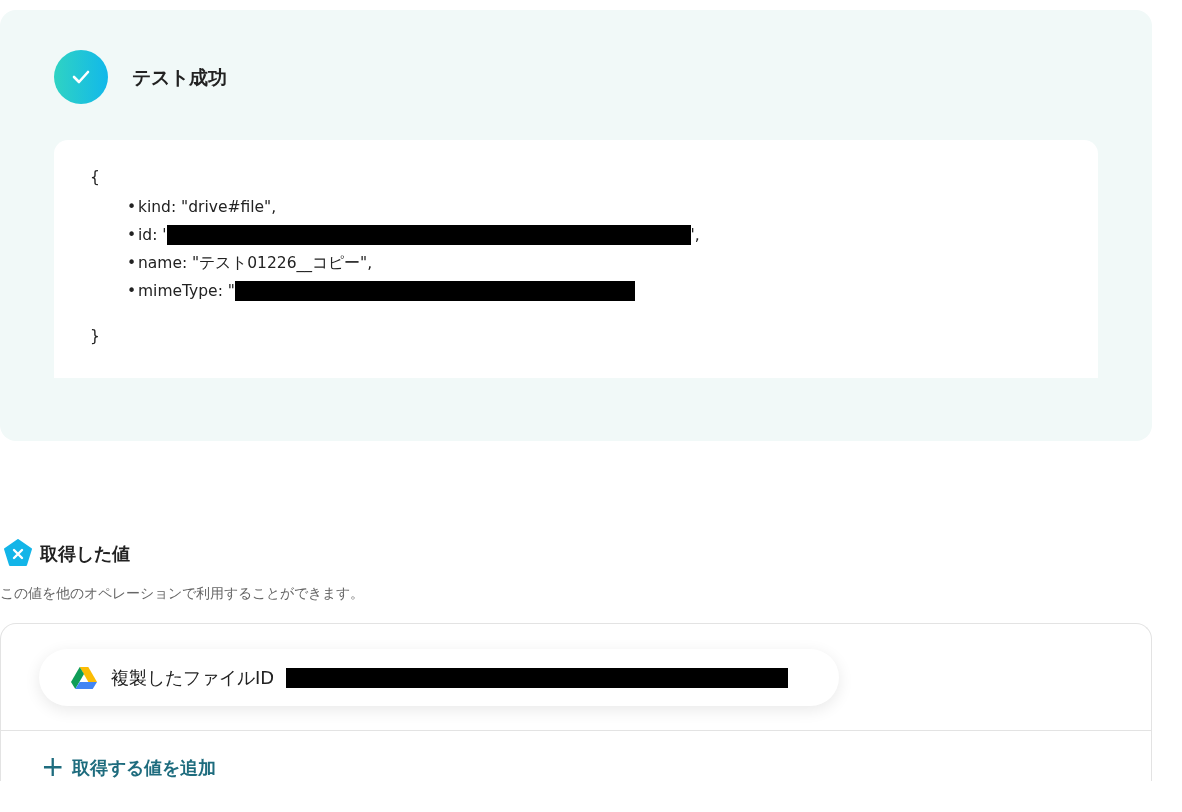  What do you see at coordinates (95, 337) in the screenshot?
I see `code-text: }` at bounding box center [95, 337].